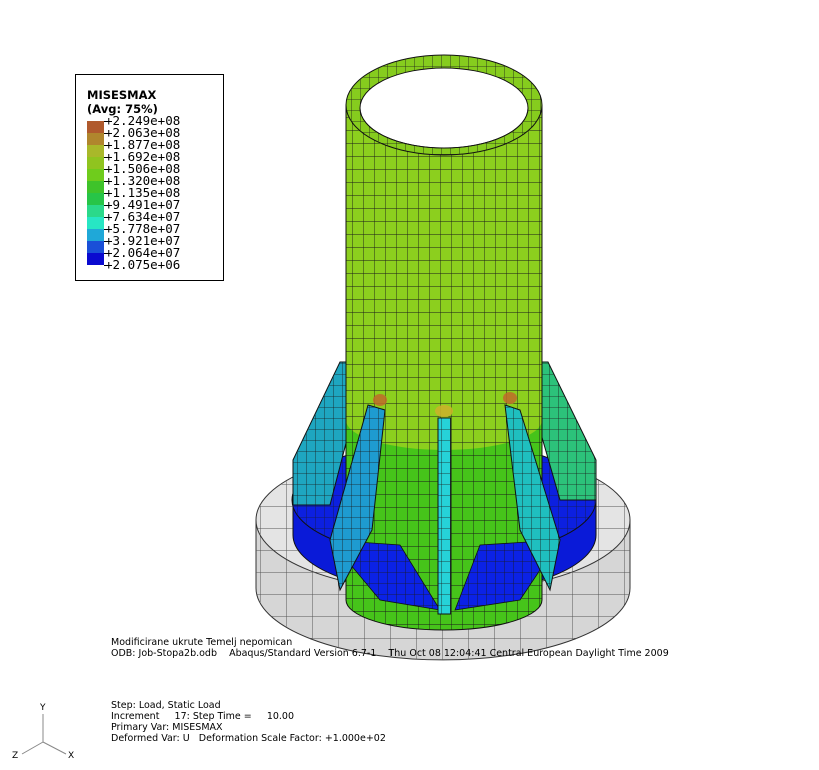 The image size is (819, 770). What do you see at coordinates (203, 716) in the screenshot?
I see `increment-line: Increment 17: Step Time = 10.00` at bounding box center [203, 716].